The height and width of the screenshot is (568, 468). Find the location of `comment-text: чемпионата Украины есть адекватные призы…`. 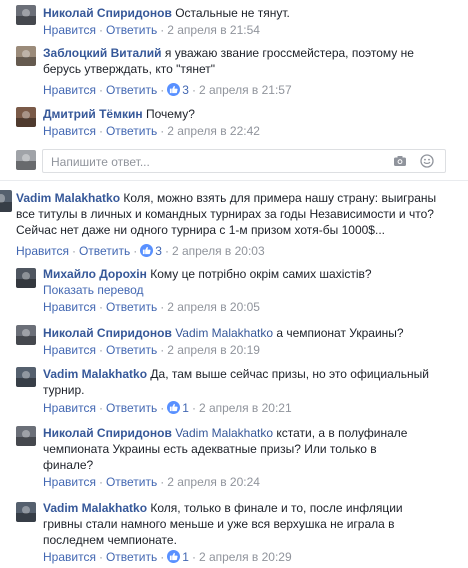

comment-text: чемпионата Украины есть адекватные призы… is located at coordinates (210, 449).